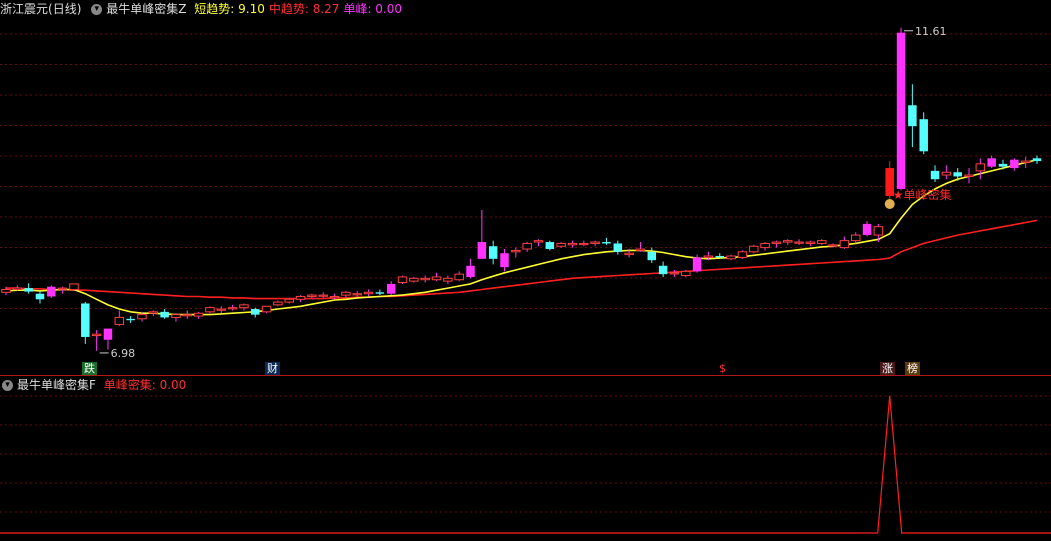 This screenshot has height=541, width=1051. Describe the element at coordinates (123, 353) in the screenshot. I see `low-price-label: 6.98` at that location.